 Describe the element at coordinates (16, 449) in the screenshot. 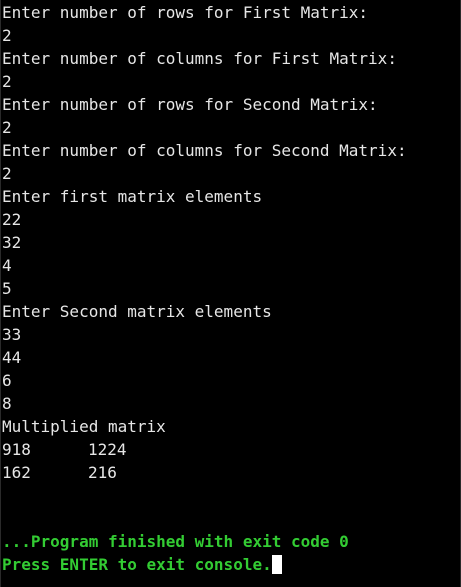

I see `result-matrix-cell: 918` at that location.